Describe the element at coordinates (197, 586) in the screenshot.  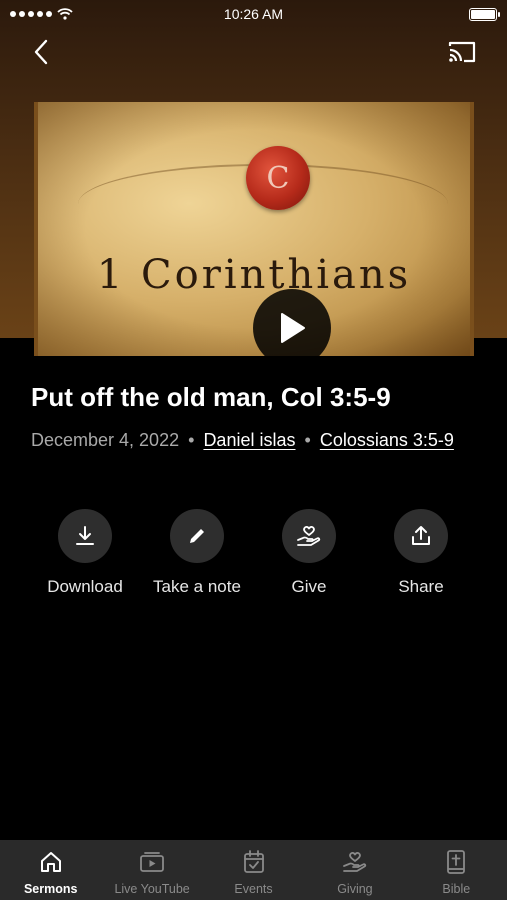
I see `take-note-label: Take a note` at that location.